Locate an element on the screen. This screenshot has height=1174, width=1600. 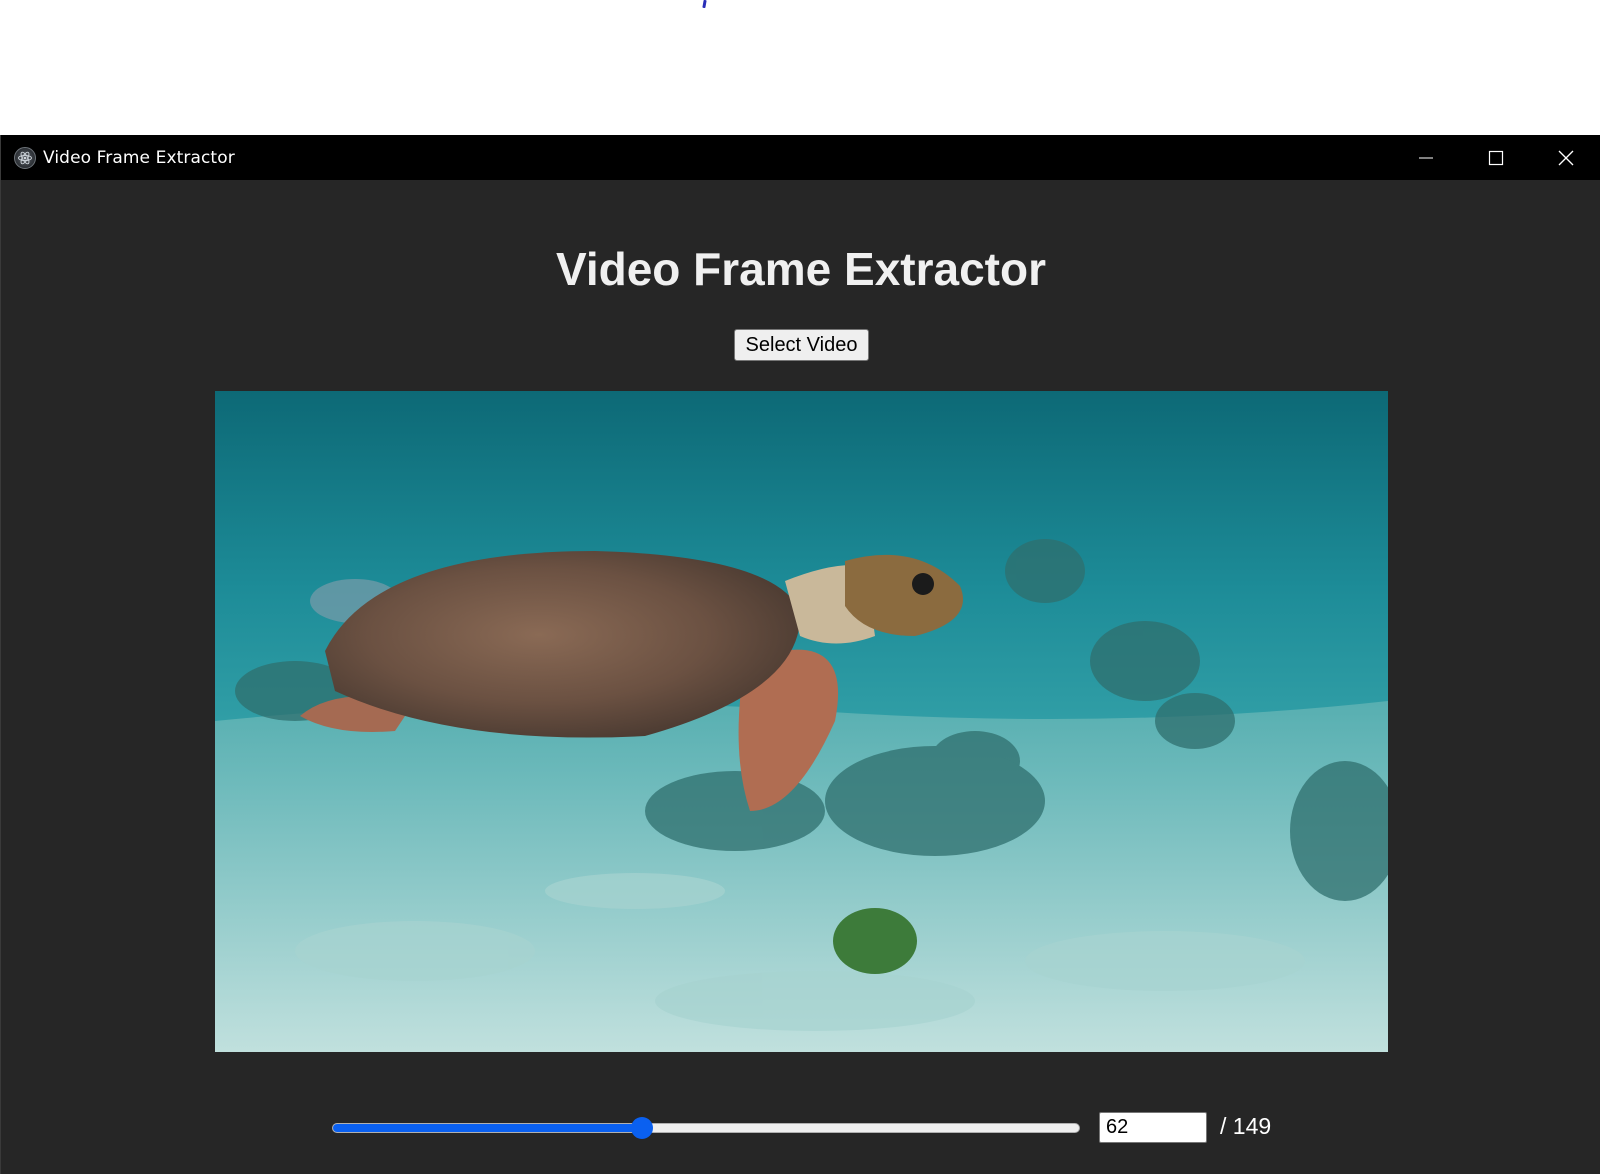
minimize-button is located at coordinates (1426, 157).